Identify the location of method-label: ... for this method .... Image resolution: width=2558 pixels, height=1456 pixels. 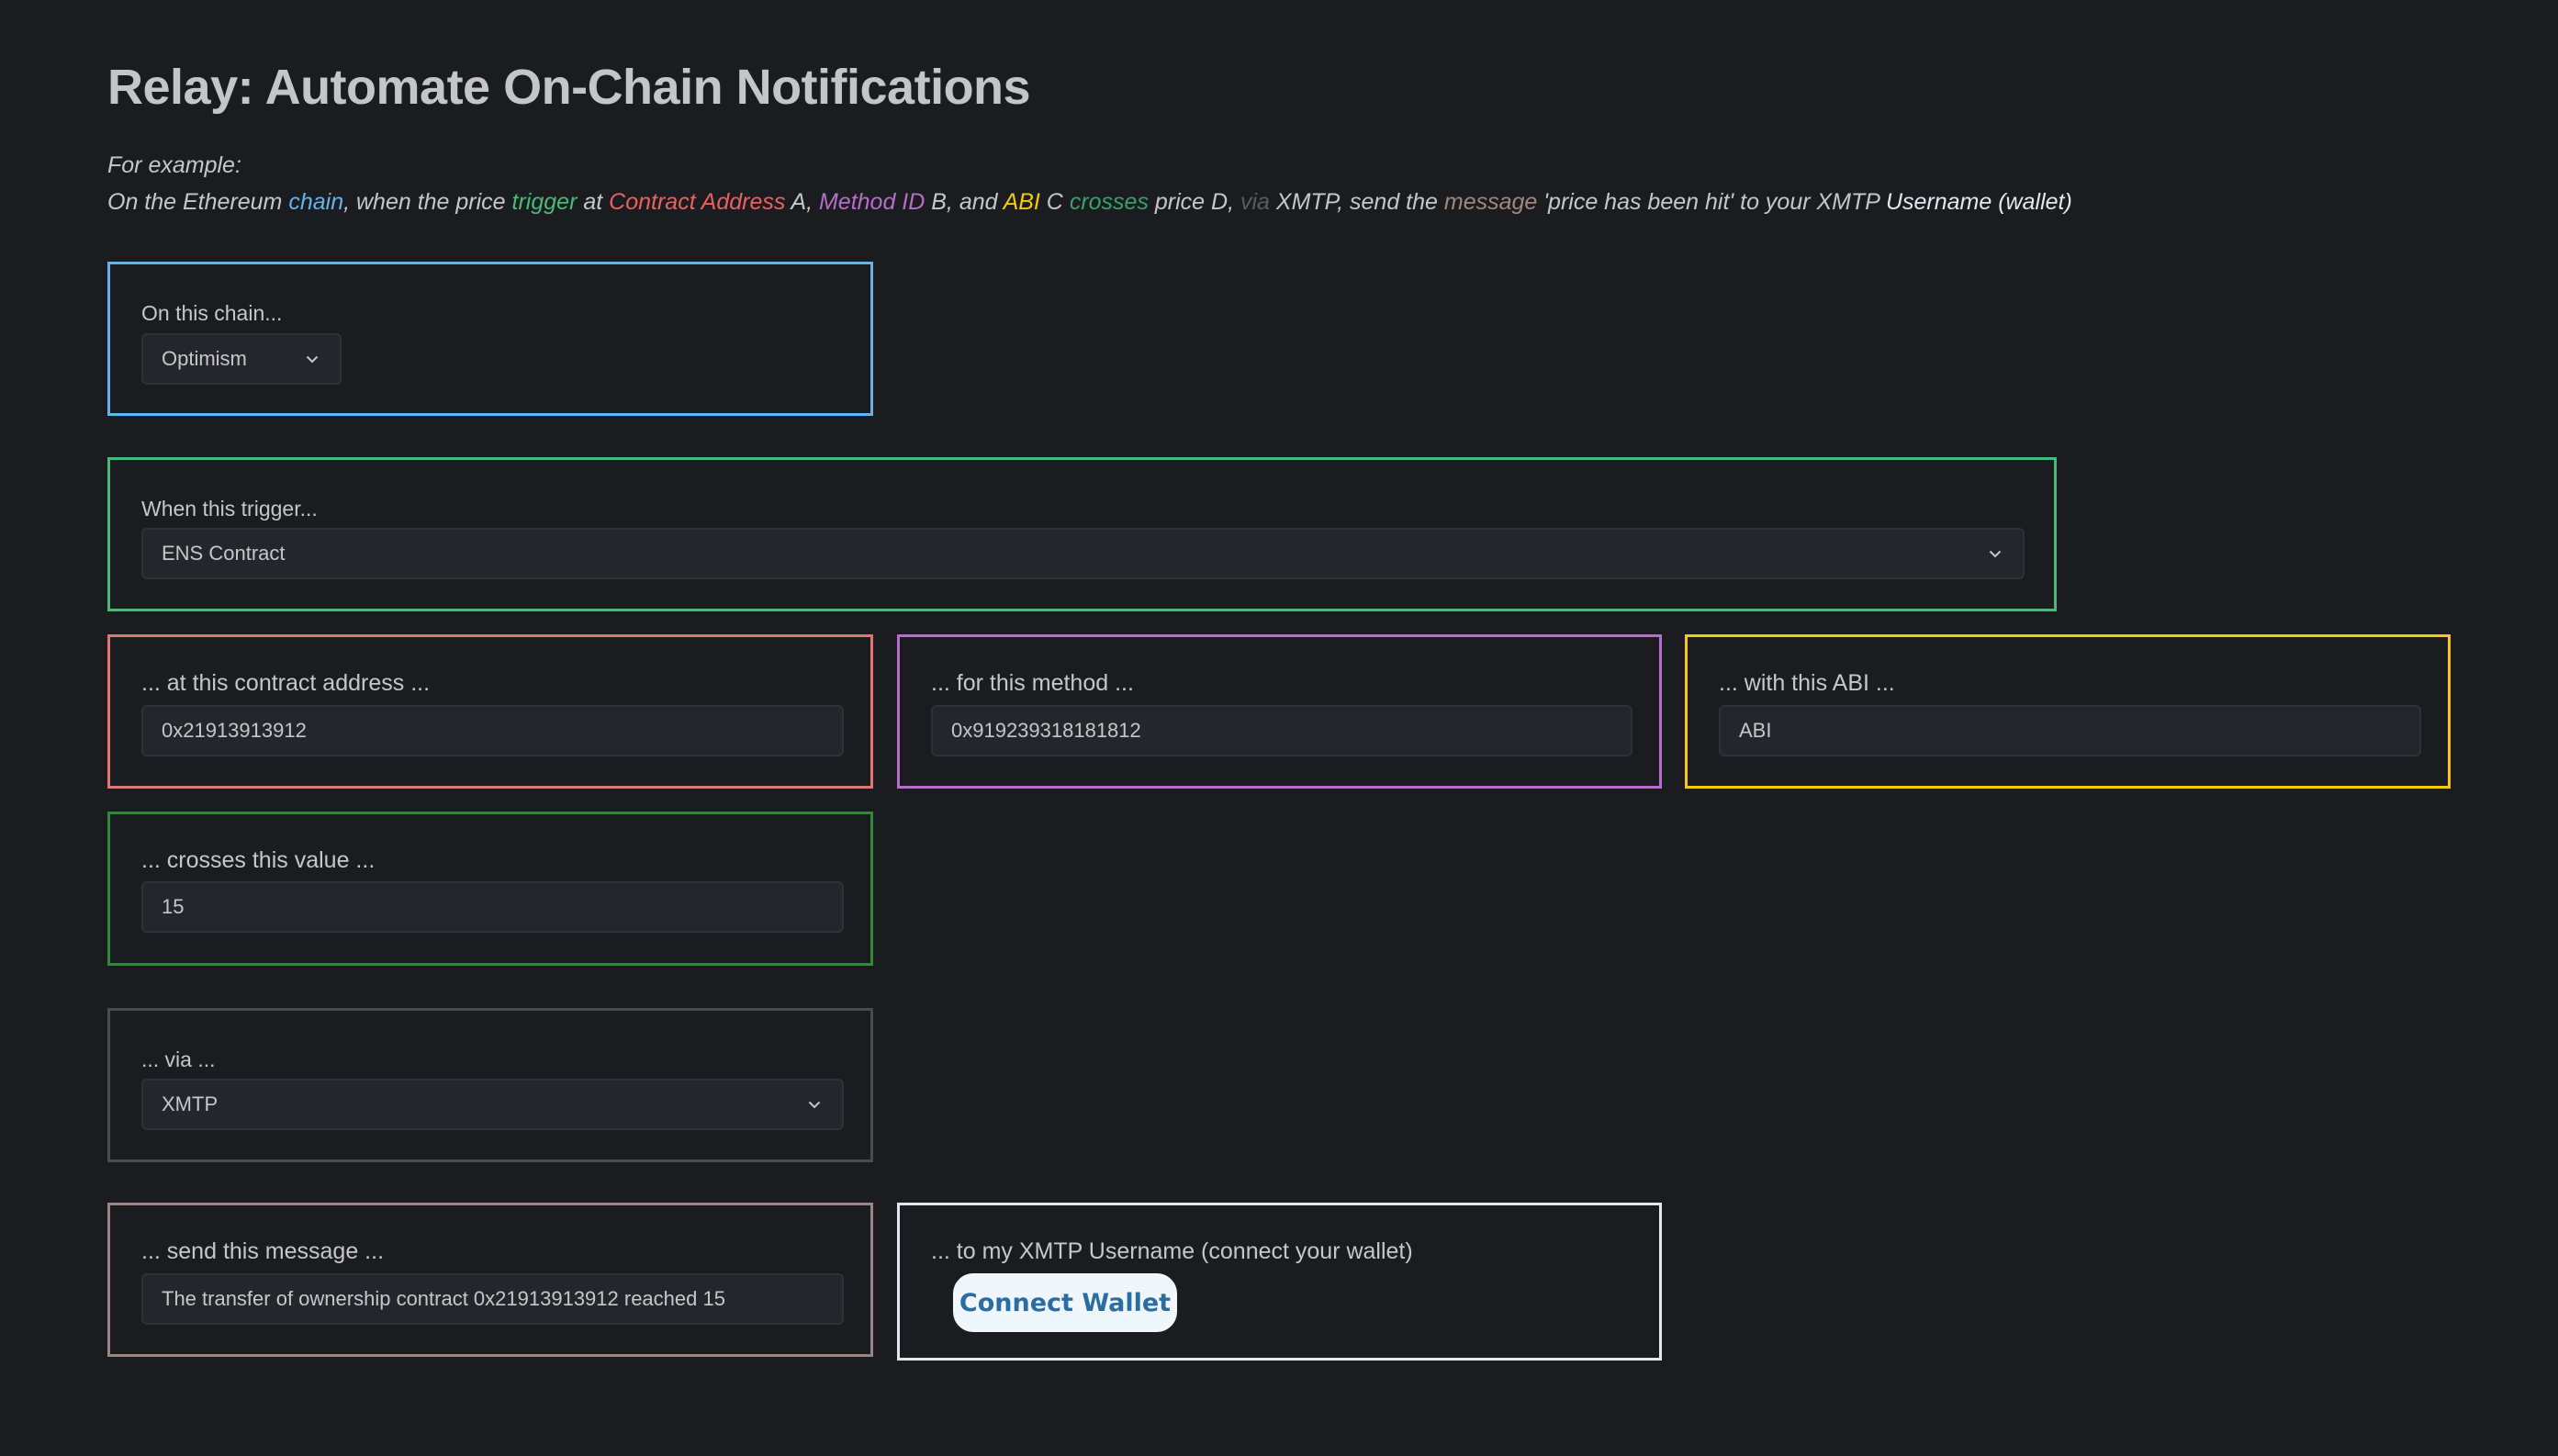
(1032, 683).